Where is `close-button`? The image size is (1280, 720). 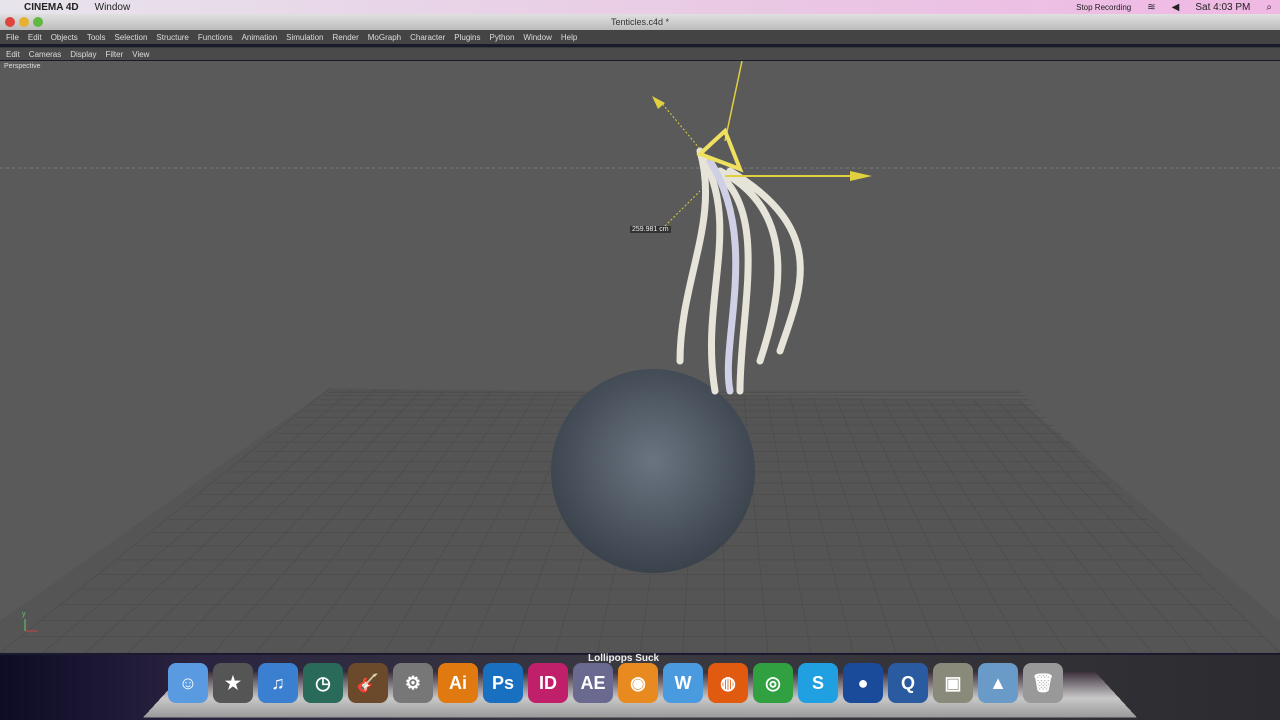
close-button is located at coordinates (10, 22).